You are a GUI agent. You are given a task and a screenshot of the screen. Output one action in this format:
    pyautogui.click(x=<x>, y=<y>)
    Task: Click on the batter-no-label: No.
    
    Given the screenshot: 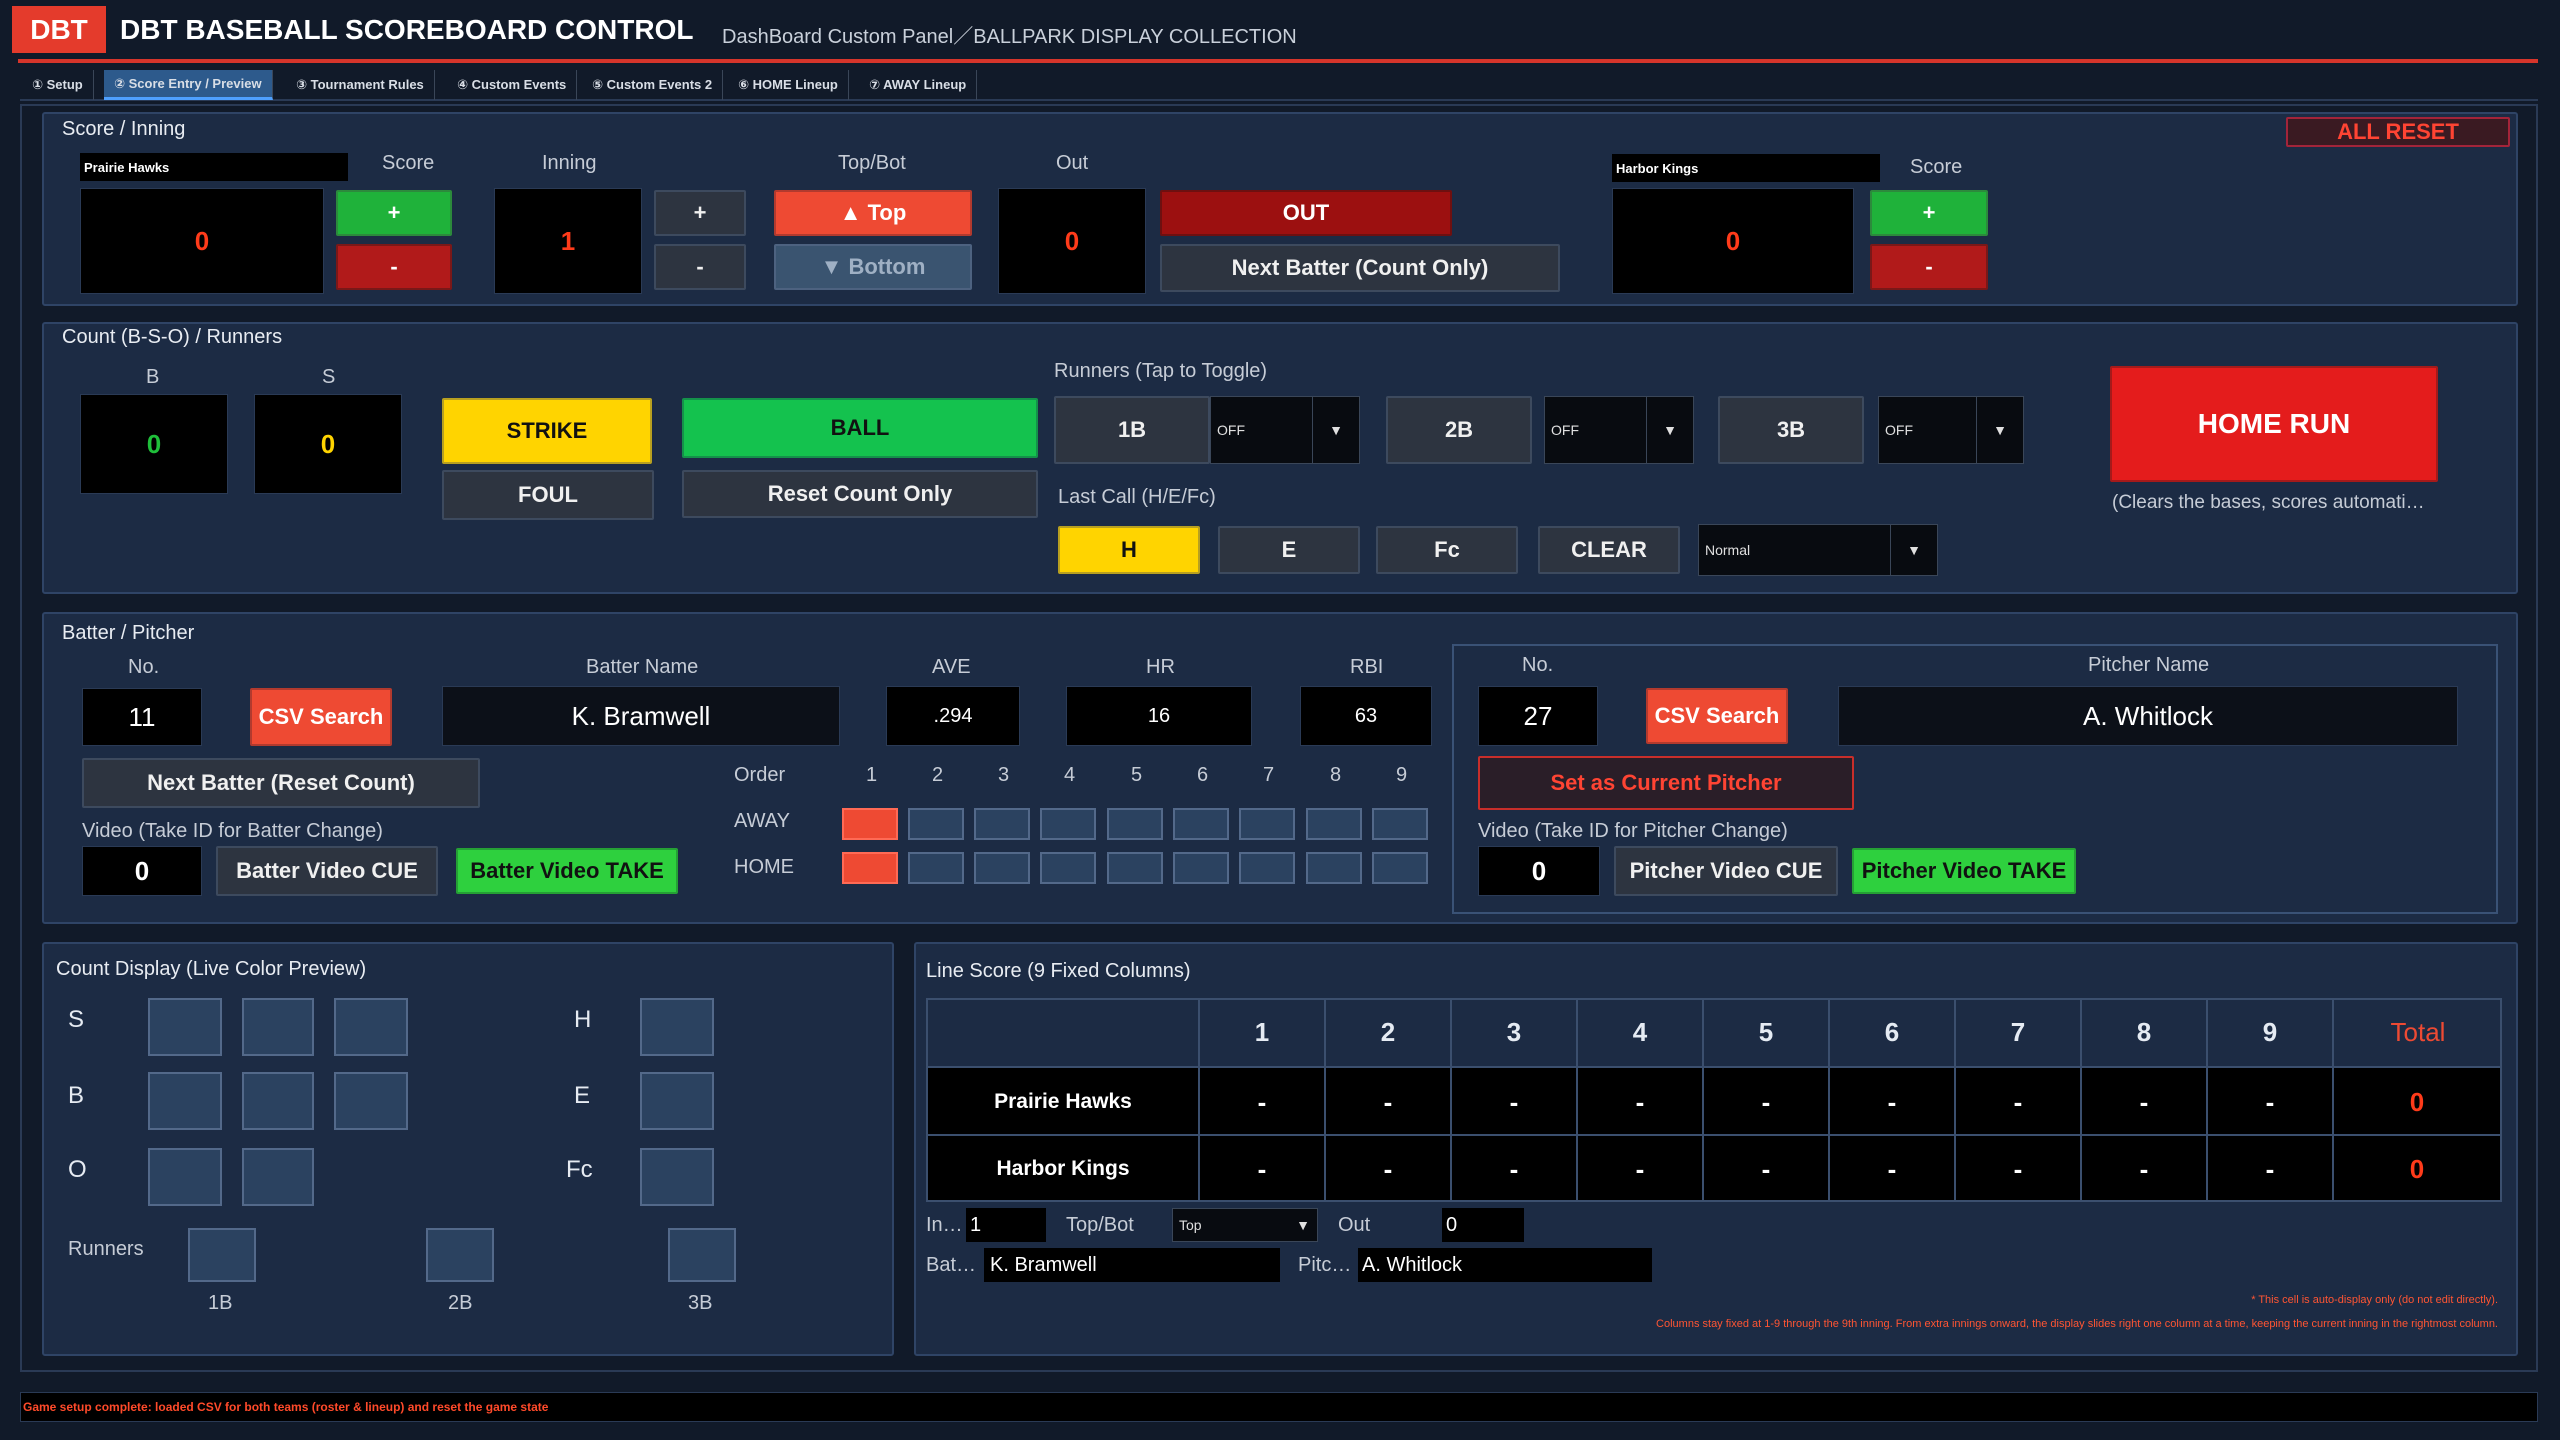 What is the action you would take?
    pyautogui.click(x=144, y=667)
    